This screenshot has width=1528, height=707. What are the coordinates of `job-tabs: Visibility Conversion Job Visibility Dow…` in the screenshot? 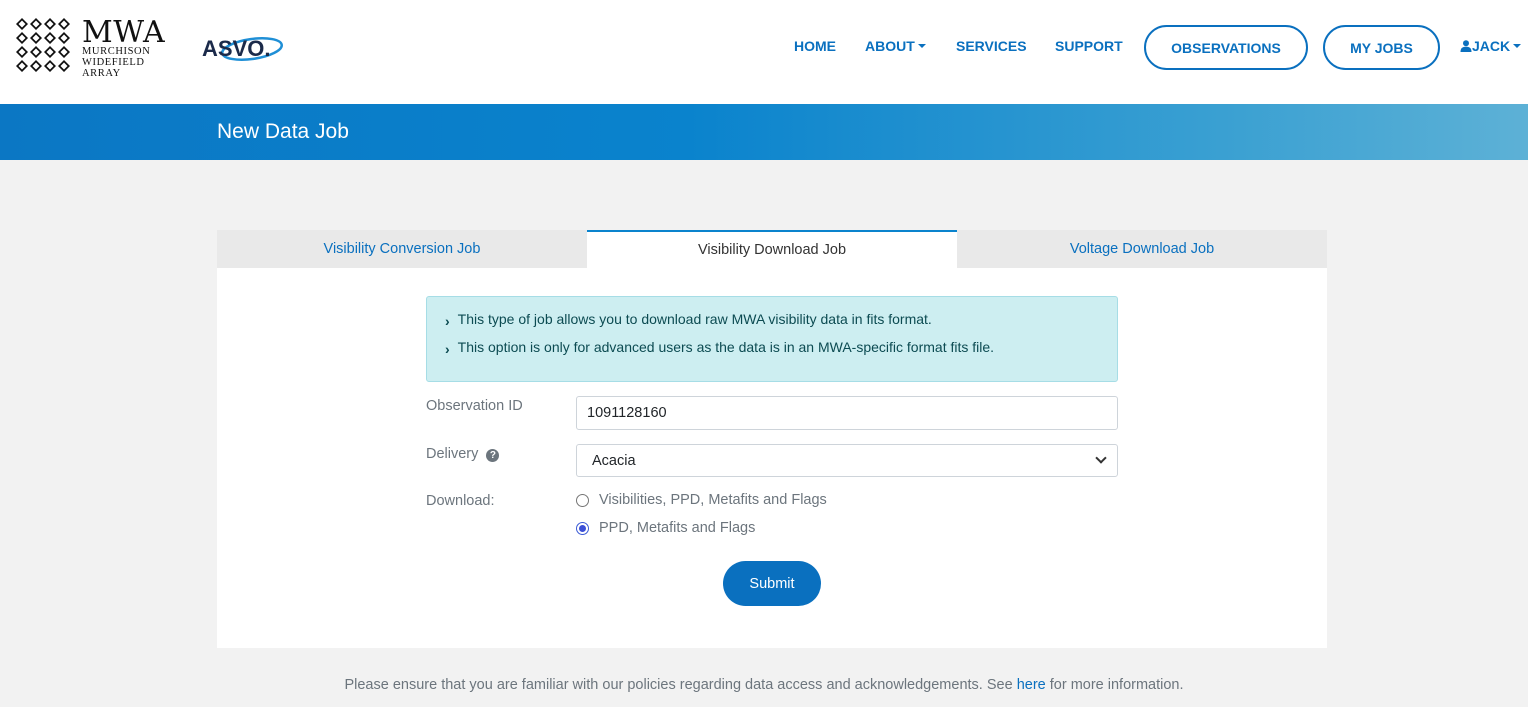 It's located at (772, 249).